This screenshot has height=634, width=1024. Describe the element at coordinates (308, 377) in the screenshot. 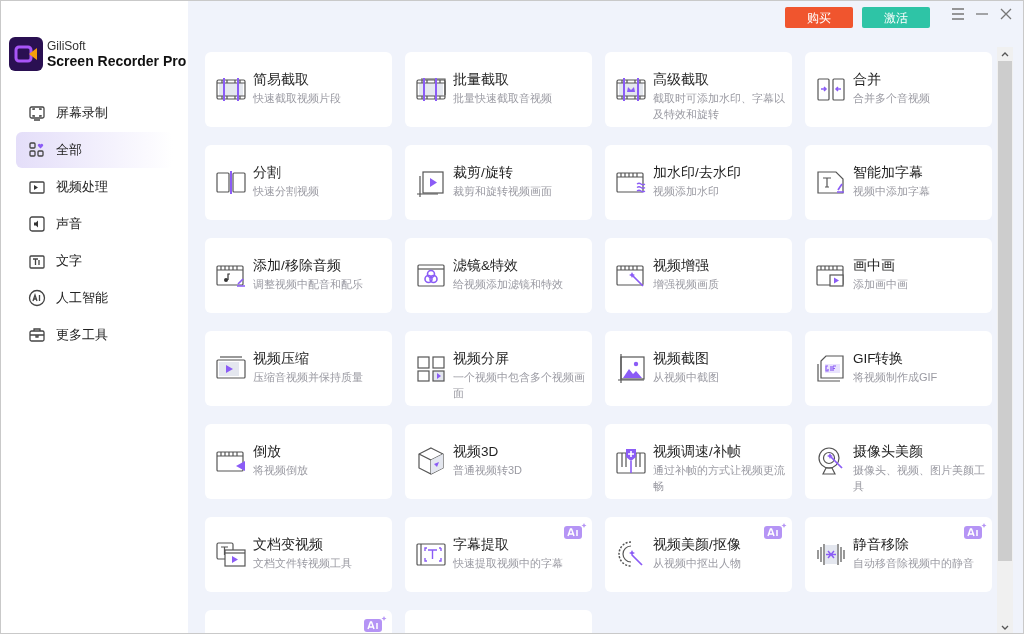

I see `tool-description: 压缩音视频并保持质量` at that location.